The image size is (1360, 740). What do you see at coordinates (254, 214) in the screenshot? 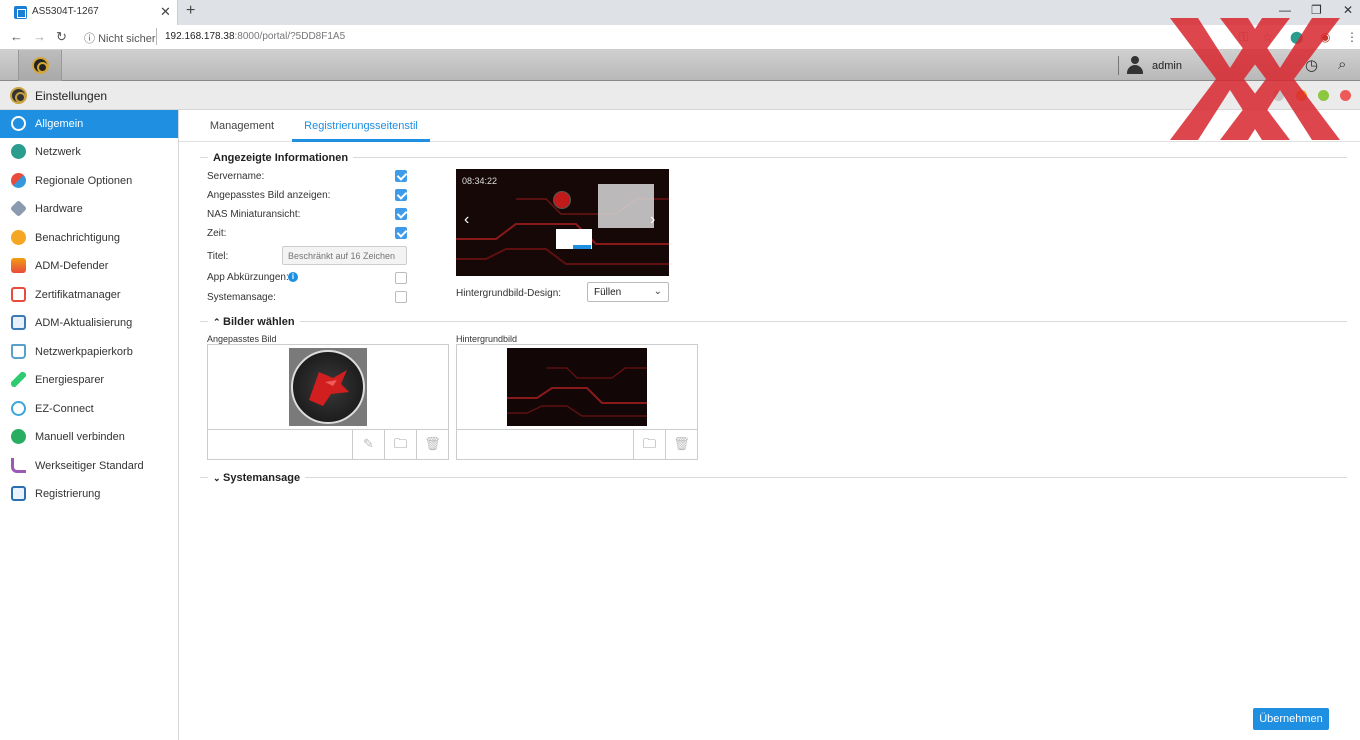
I see `nas-thumbnail-label: NAS Miniaturansicht:` at bounding box center [254, 214].